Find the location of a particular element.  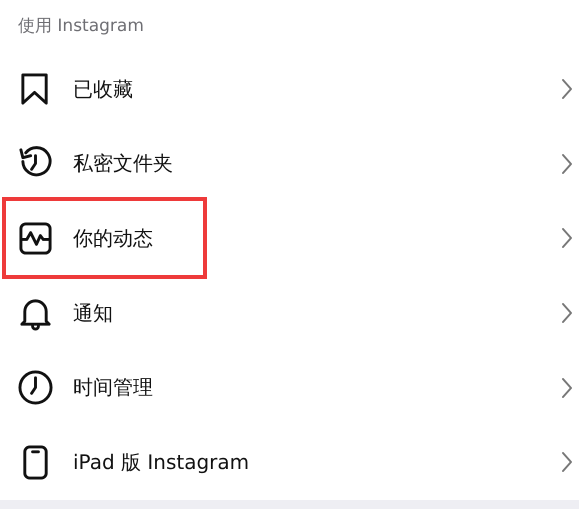

menu-item: 时间管理 is located at coordinates (289, 387).